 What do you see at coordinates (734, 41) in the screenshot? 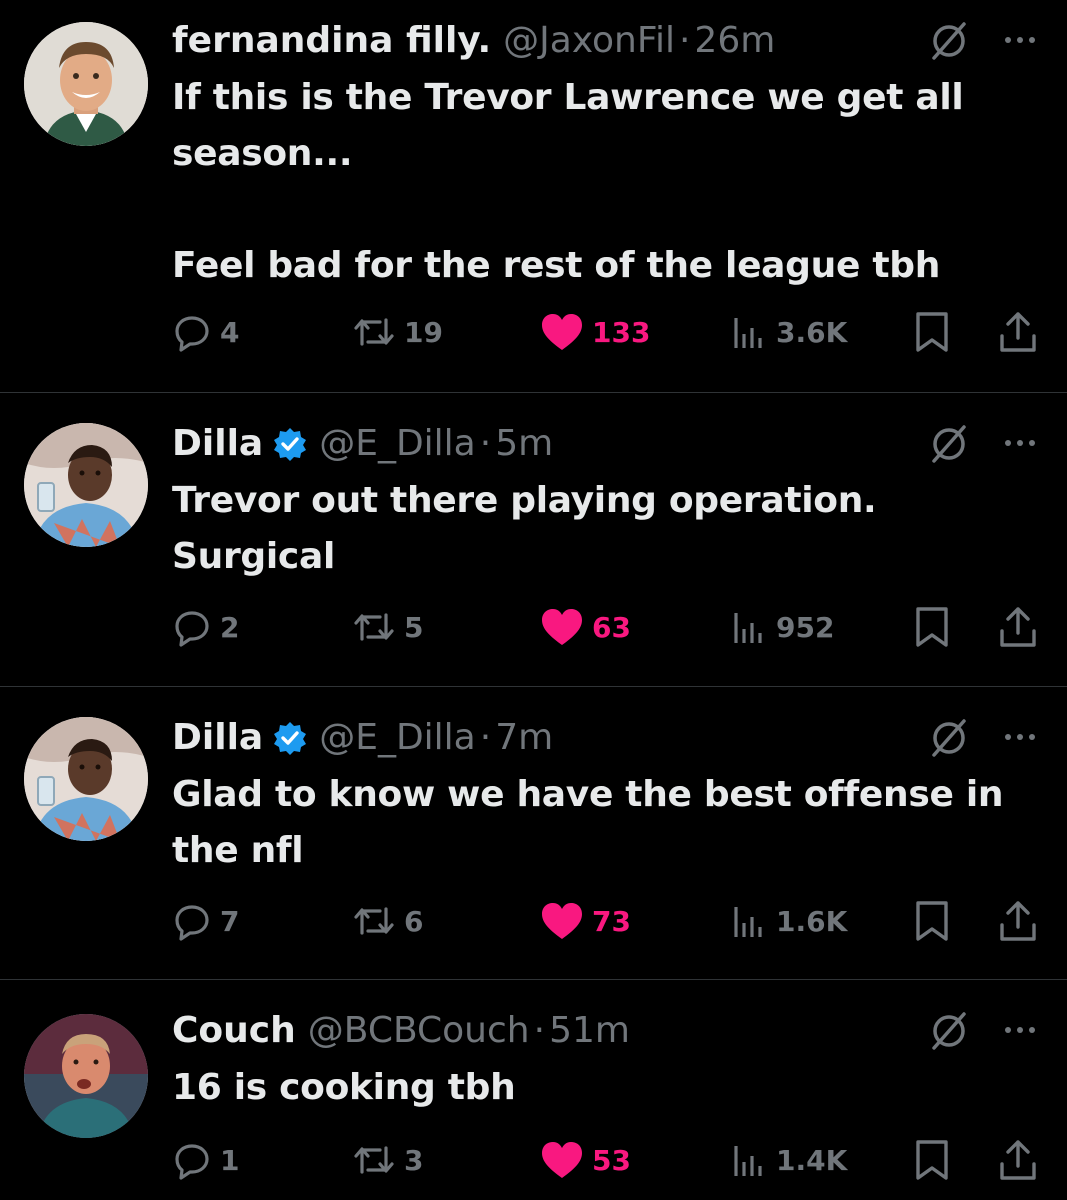
I see `timestamp: 26m` at bounding box center [734, 41].